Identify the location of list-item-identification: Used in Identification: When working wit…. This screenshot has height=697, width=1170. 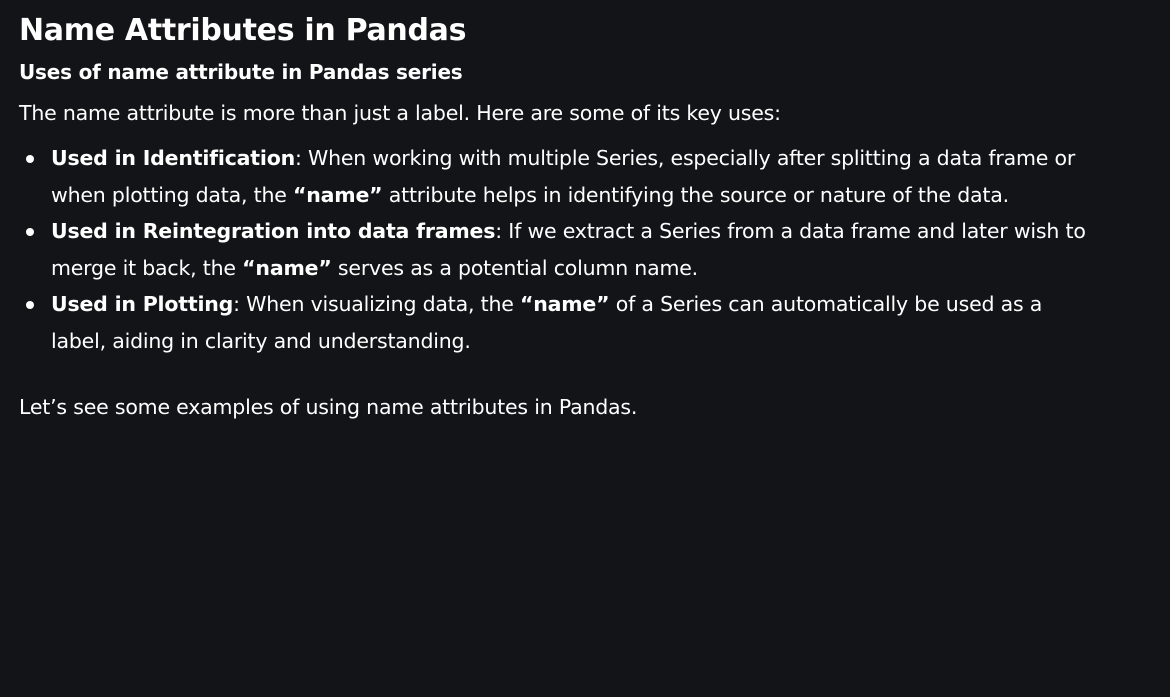
(561, 176).